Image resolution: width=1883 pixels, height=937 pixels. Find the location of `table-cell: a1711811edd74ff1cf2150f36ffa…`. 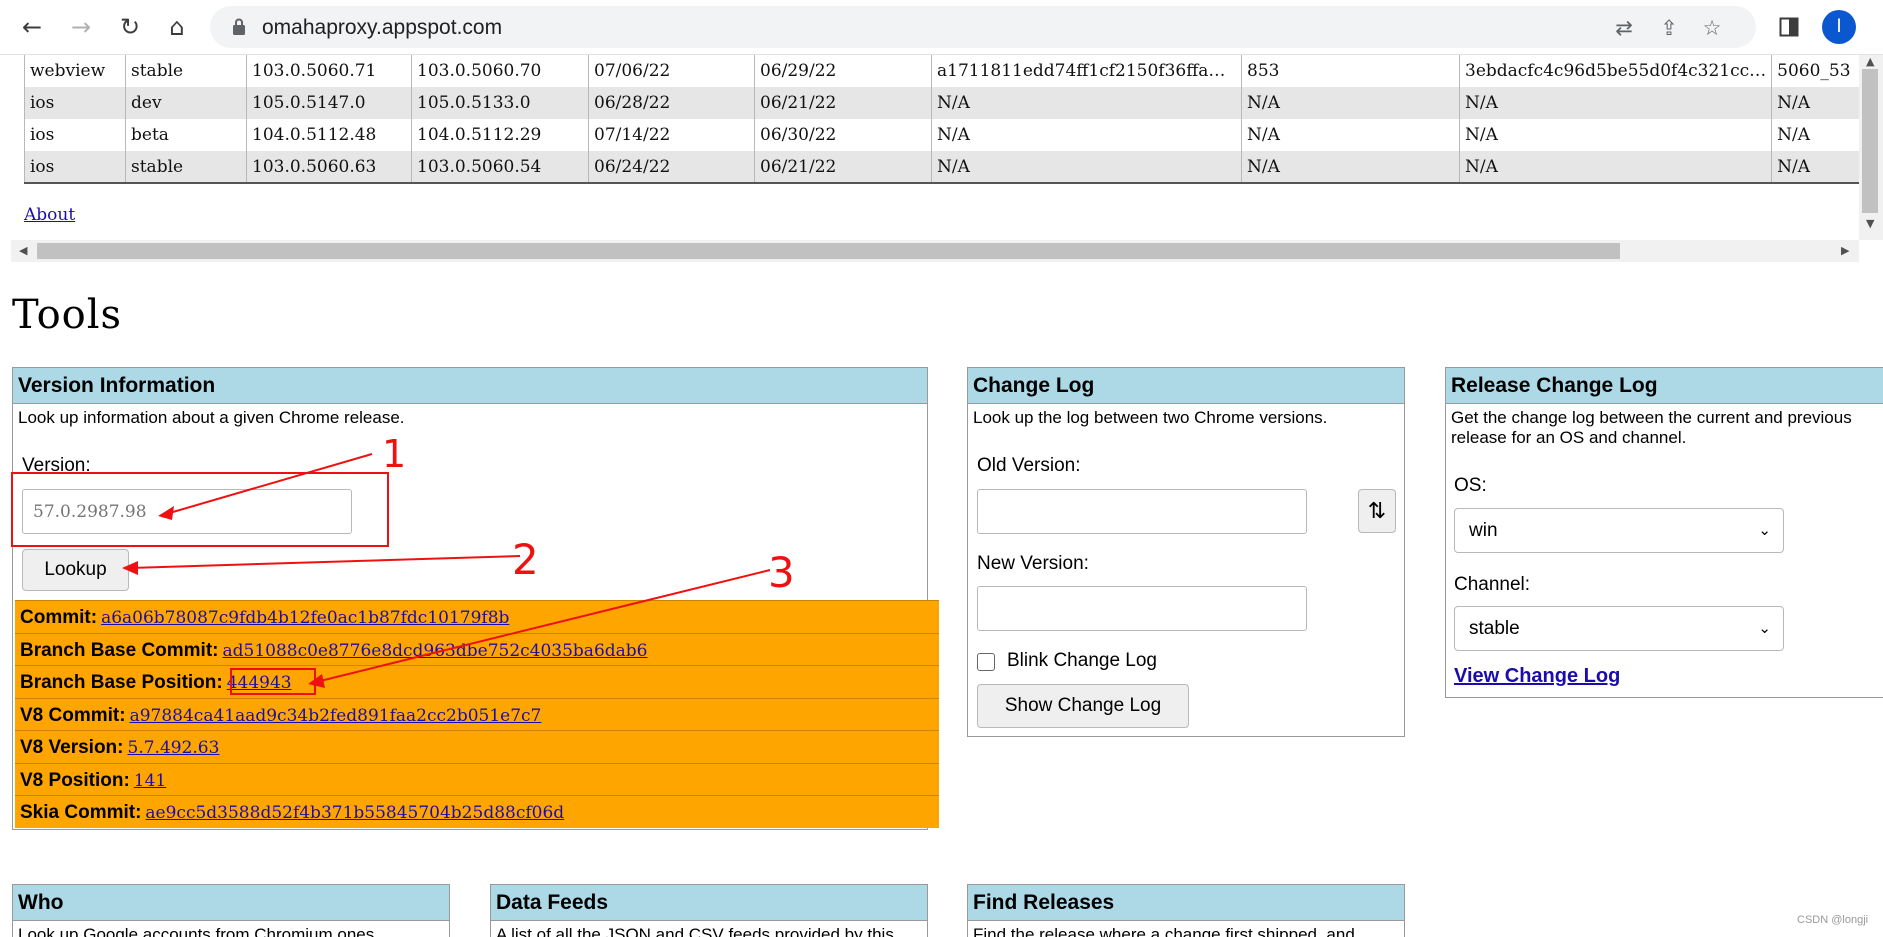

table-cell: a1711811edd74ff1cf2150f36ffa… is located at coordinates (1086, 71).